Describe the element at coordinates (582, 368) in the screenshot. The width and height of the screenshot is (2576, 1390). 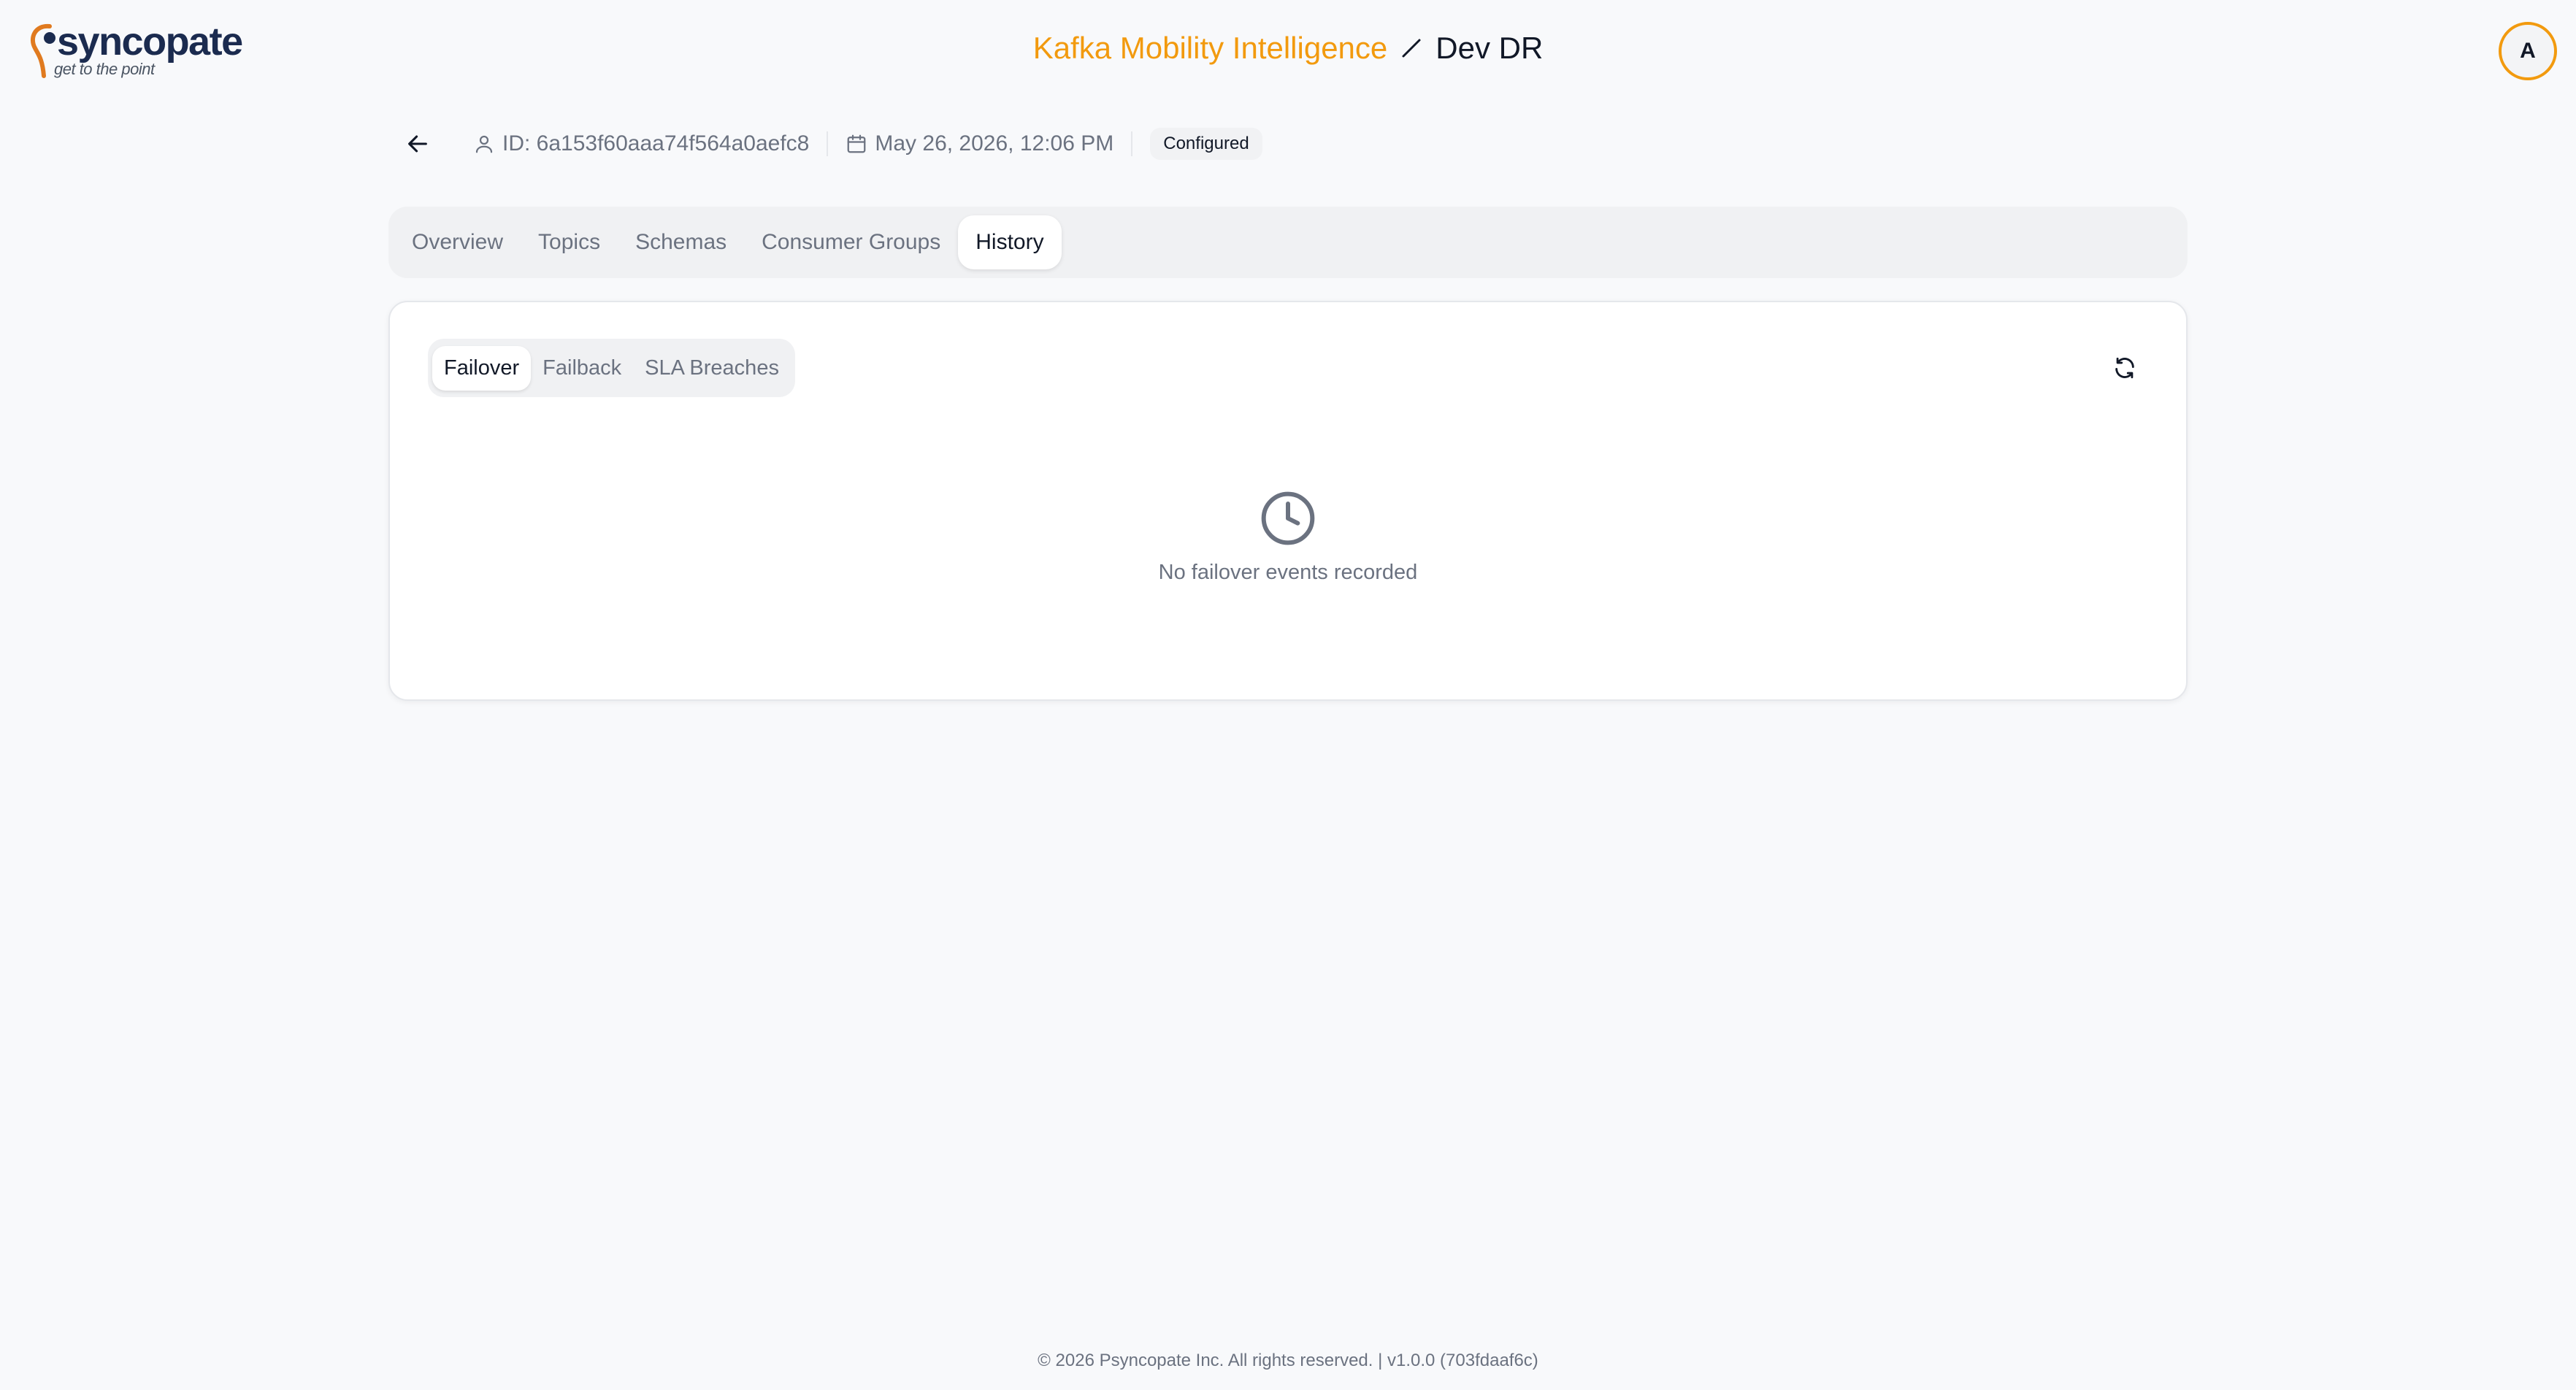
I see `subtab-failback: Failback` at that location.